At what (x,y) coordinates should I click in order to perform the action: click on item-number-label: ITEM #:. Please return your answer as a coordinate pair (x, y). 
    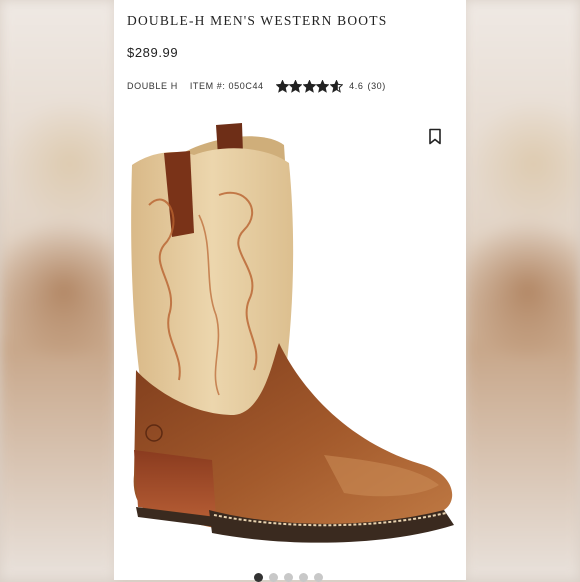
    Looking at the image, I should click on (207, 86).